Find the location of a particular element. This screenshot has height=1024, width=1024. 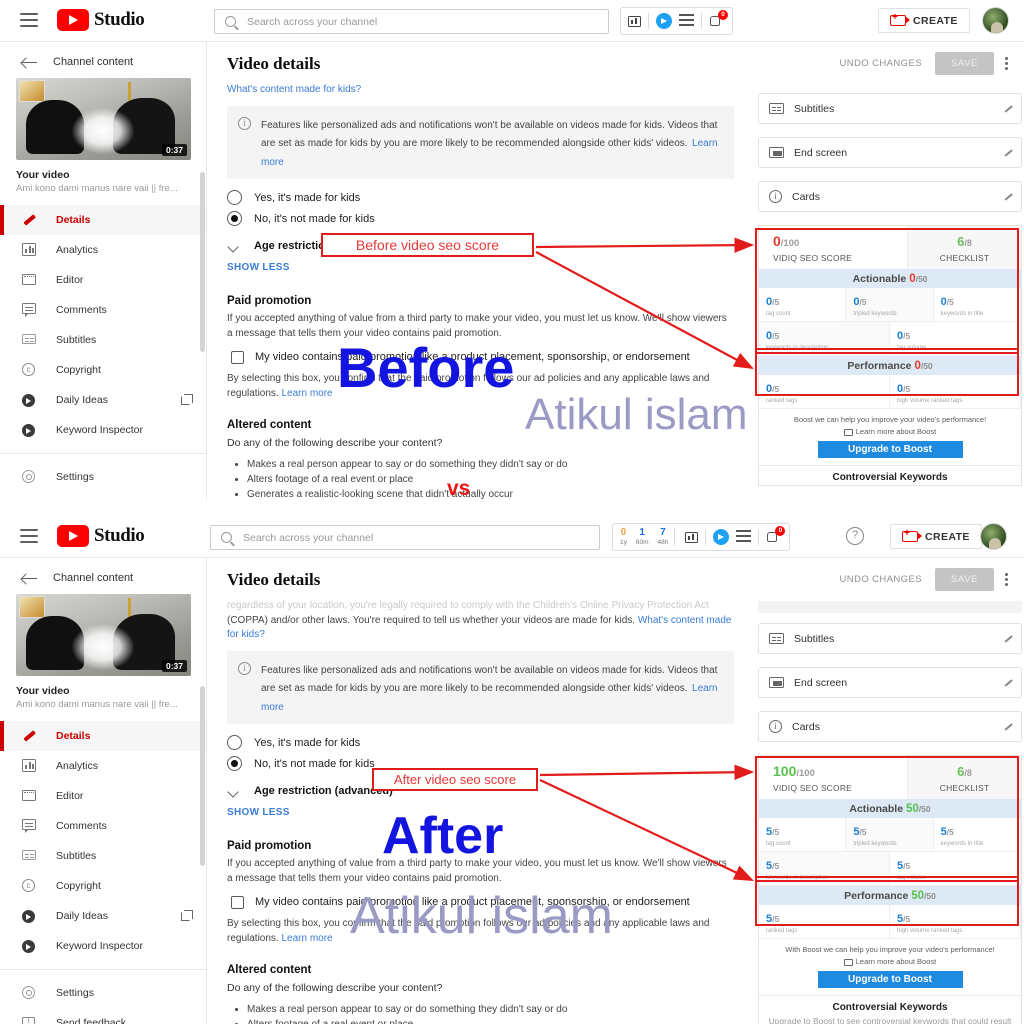

vidiq-toolbar-before: 0 is located at coordinates (676, 21).